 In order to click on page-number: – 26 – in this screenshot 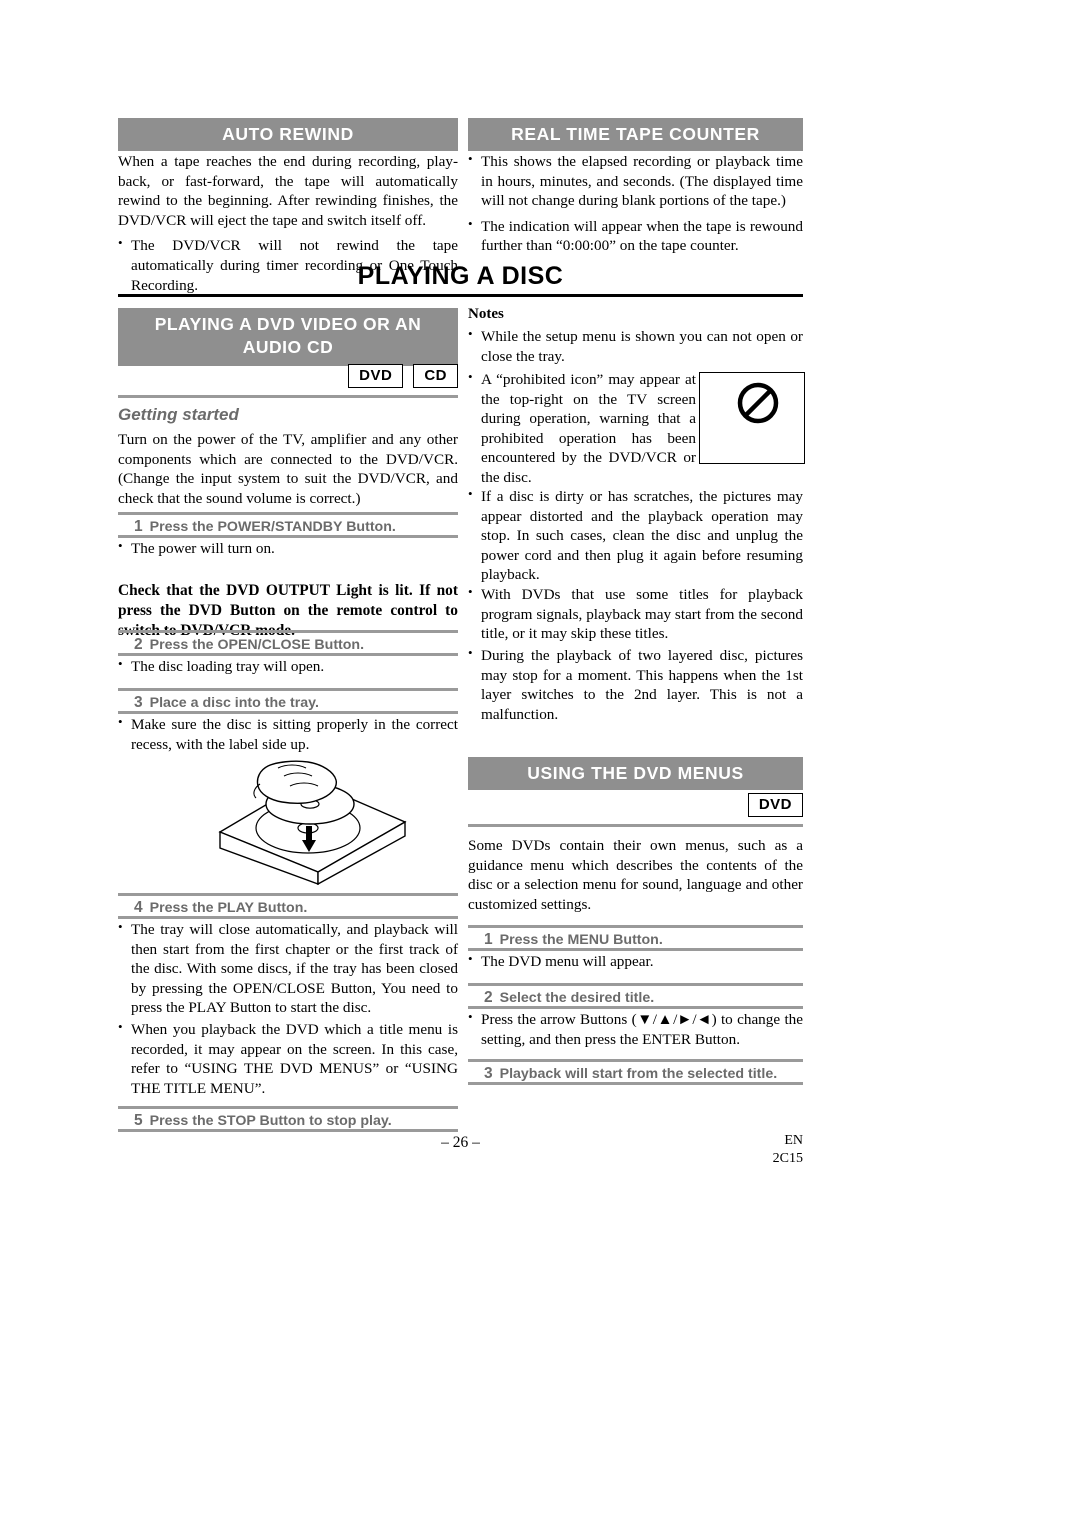, I will do `click(460, 1142)`.